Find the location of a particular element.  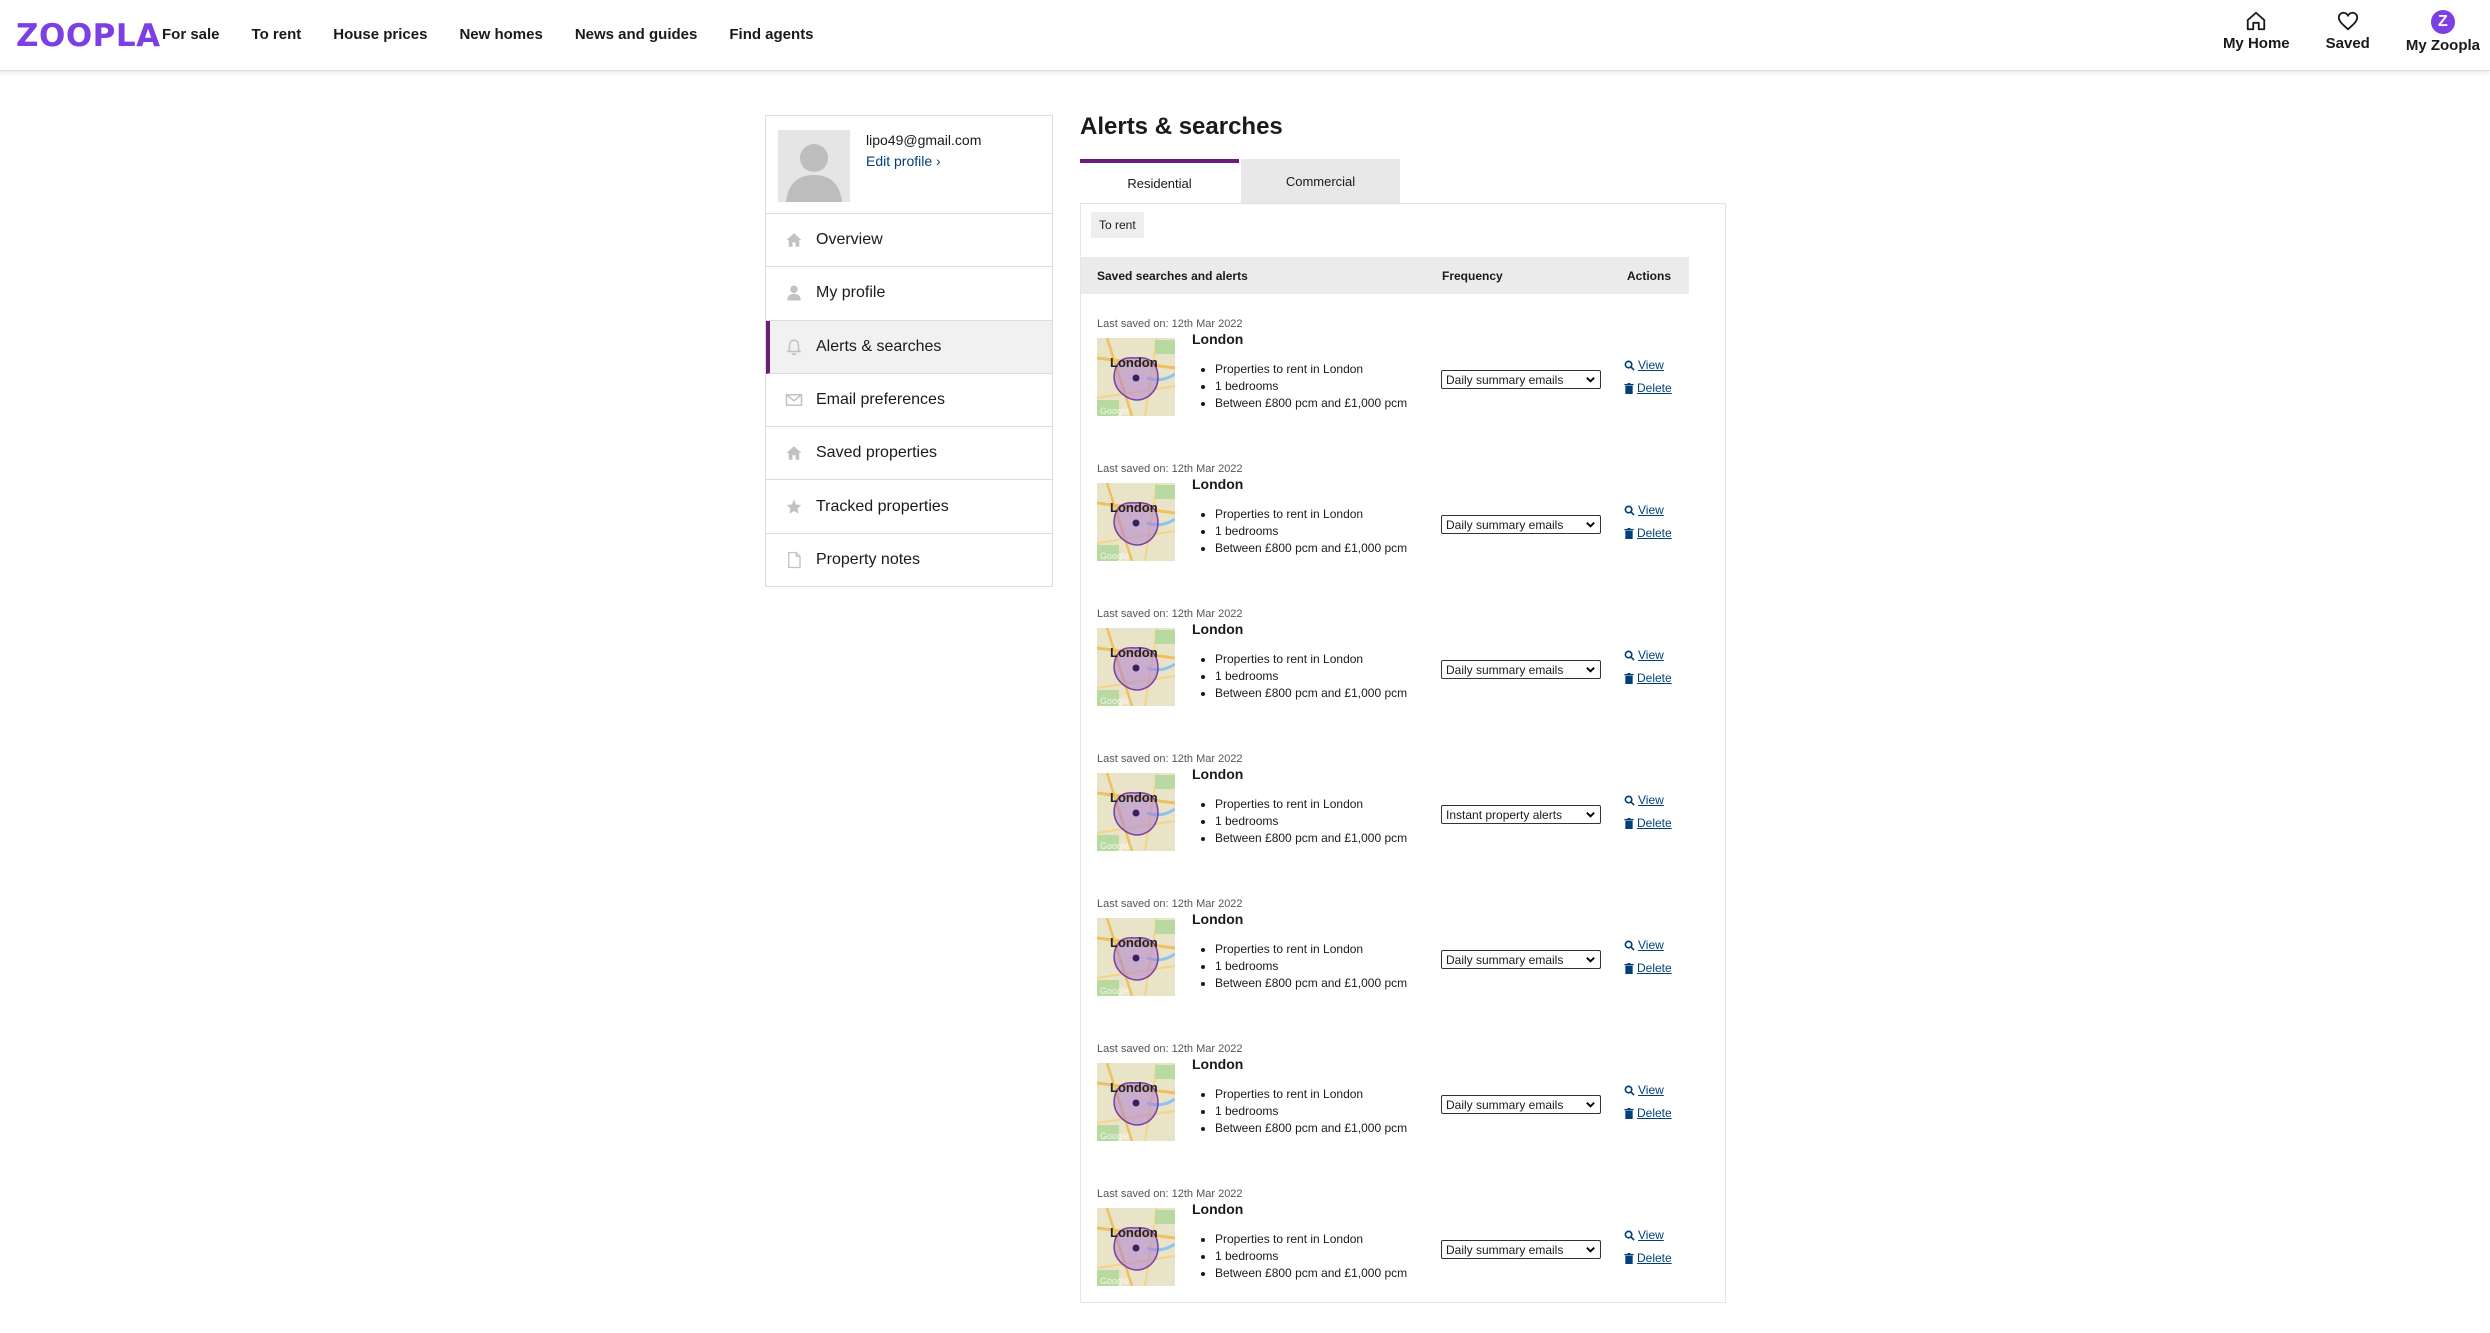

column-header-frequency: Frequency is located at coordinates (1472, 276).